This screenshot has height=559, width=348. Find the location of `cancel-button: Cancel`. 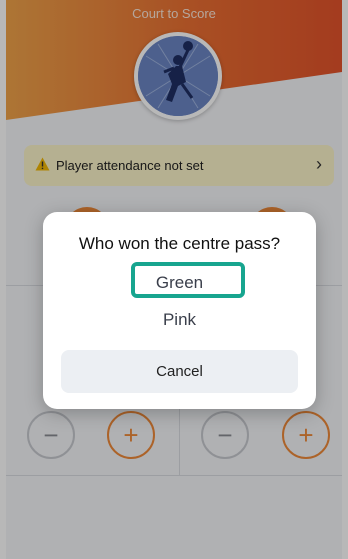

cancel-button: Cancel is located at coordinates (179, 371).